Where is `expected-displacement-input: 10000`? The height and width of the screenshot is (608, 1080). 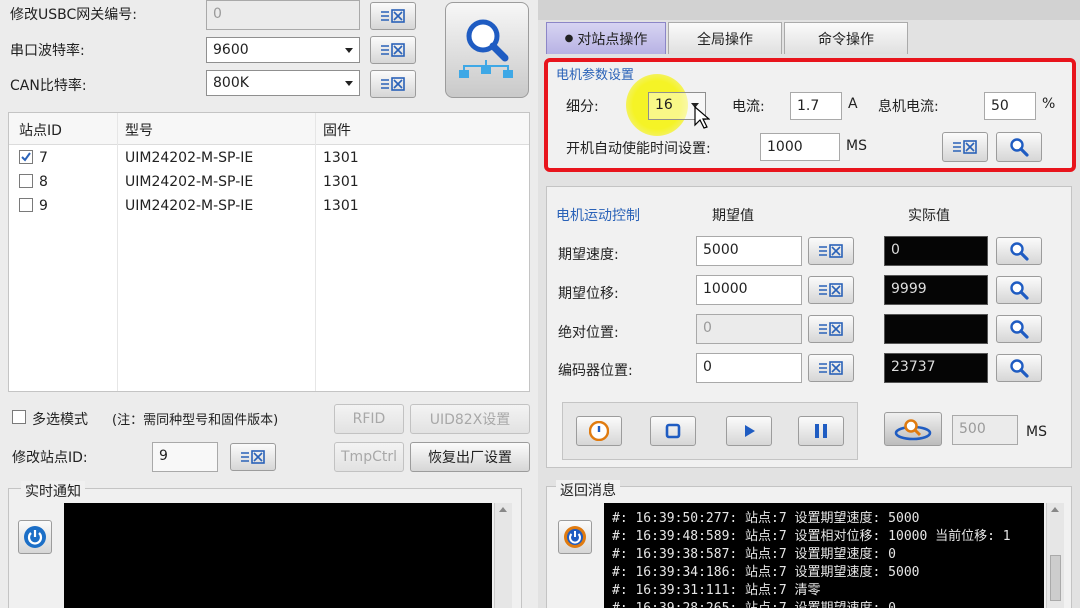
expected-displacement-input: 10000 is located at coordinates (749, 290).